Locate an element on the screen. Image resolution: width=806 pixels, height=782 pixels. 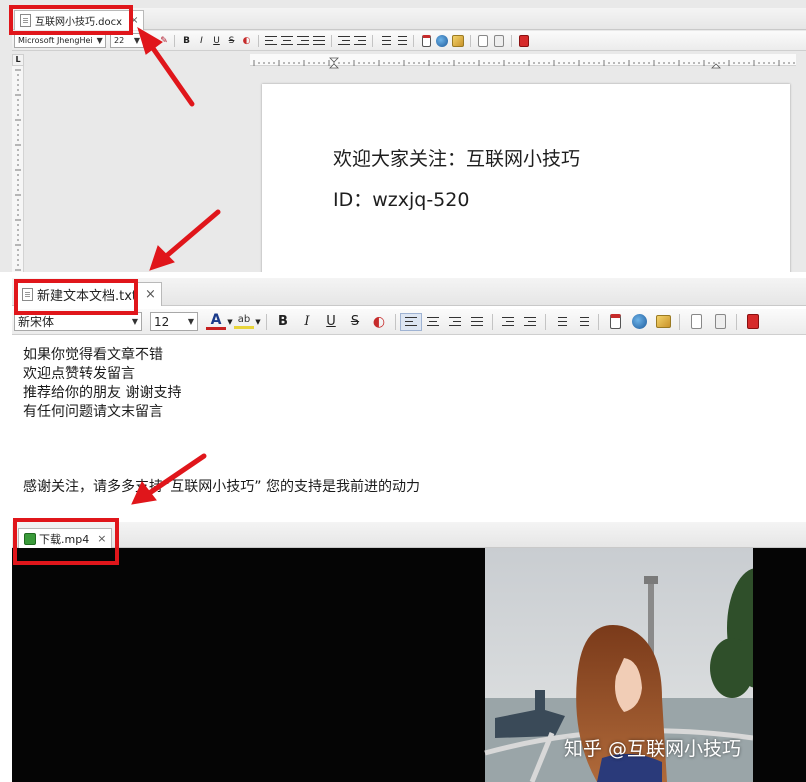
close-icon: × is located at coordinates (150, 294).